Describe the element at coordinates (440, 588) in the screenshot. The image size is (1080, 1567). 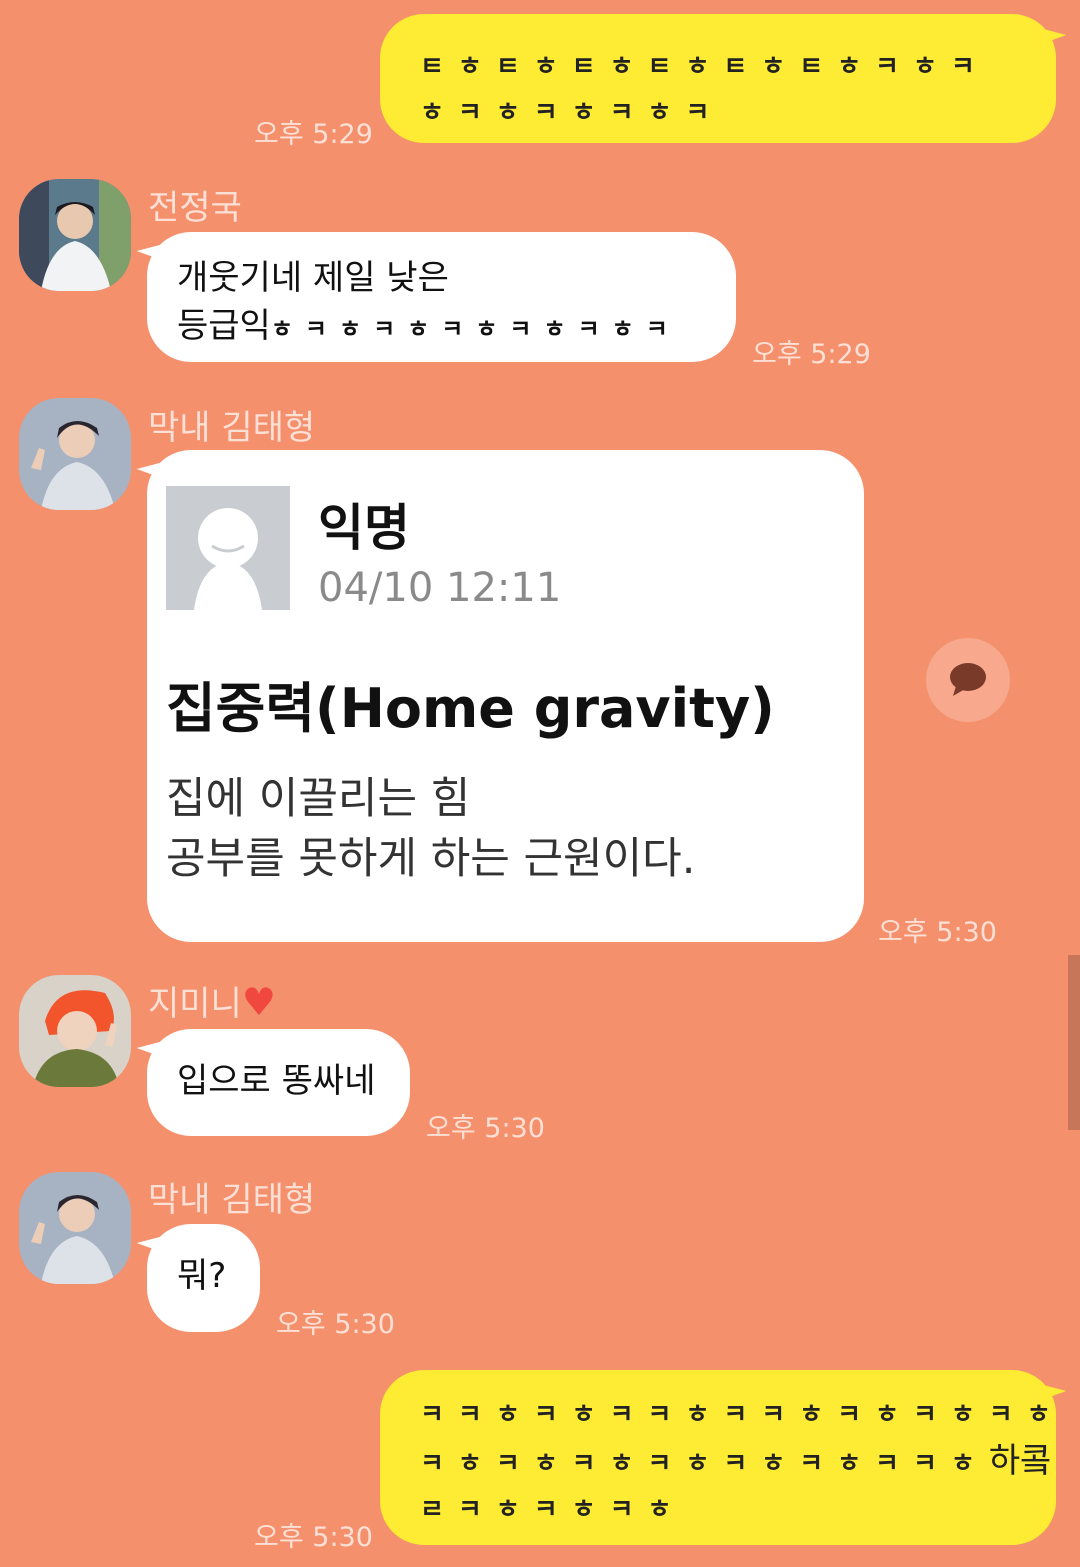
I see `card-datetime: 04/10 12:11` at that location.